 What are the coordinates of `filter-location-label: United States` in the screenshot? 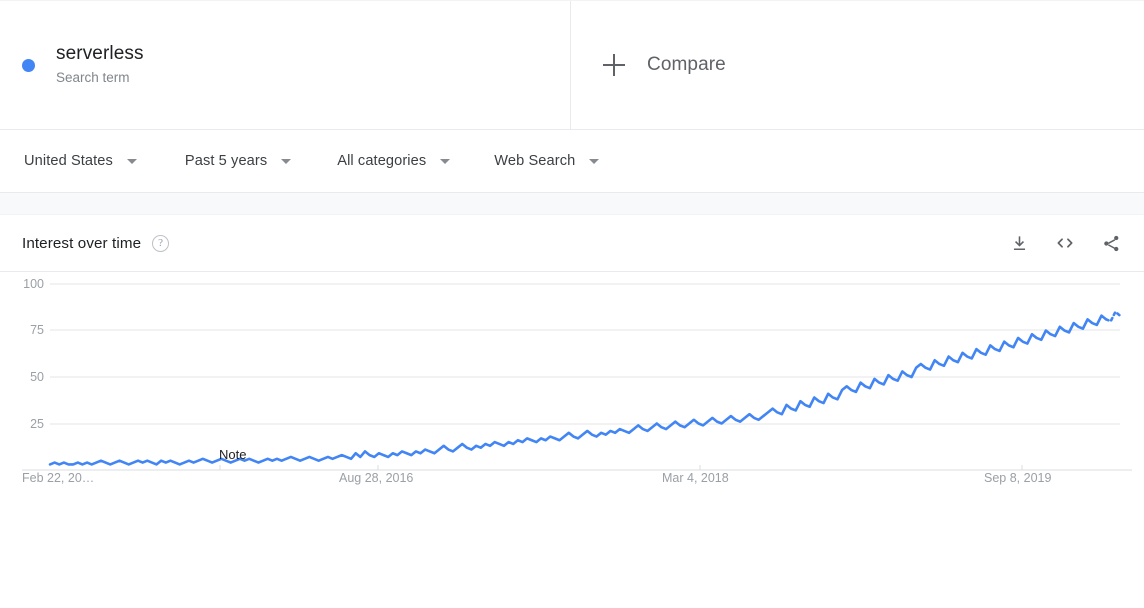 It's located at (68, 161).